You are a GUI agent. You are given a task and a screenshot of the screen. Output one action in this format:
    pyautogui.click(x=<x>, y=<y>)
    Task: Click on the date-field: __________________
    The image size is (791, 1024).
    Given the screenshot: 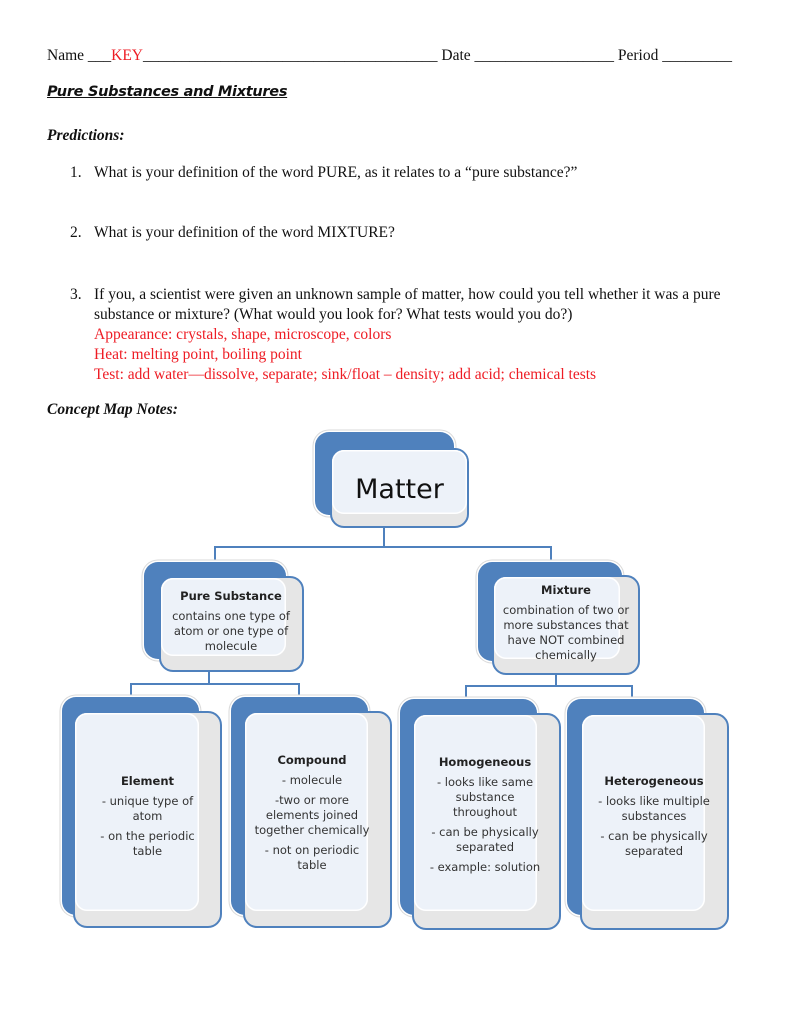 What is the action you would take?
    pyautogui.click(x=545, y=55)
    